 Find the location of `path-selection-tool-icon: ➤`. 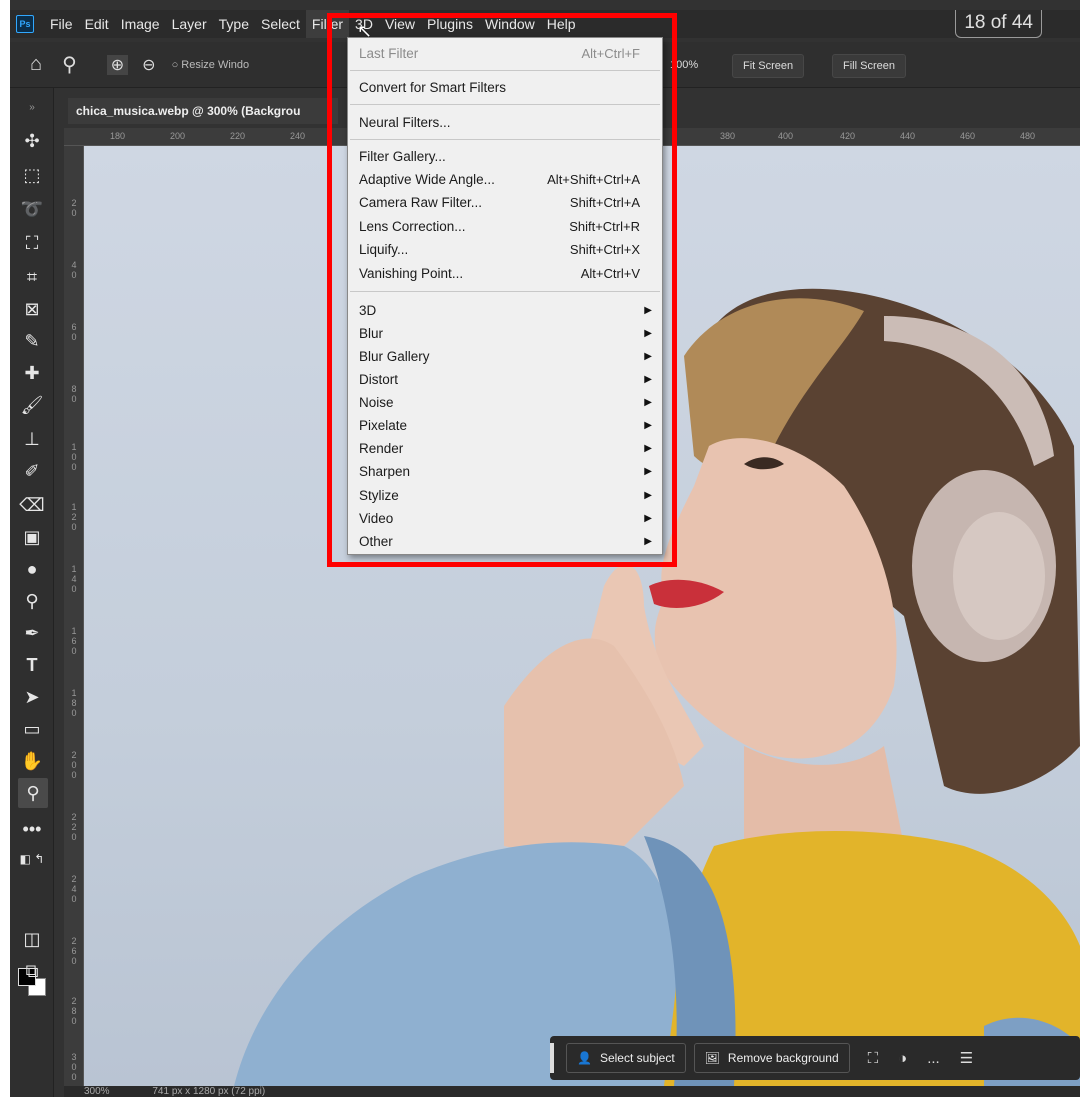

path-selection-tool-icon: ➤ is located at coordinates (32, 697).